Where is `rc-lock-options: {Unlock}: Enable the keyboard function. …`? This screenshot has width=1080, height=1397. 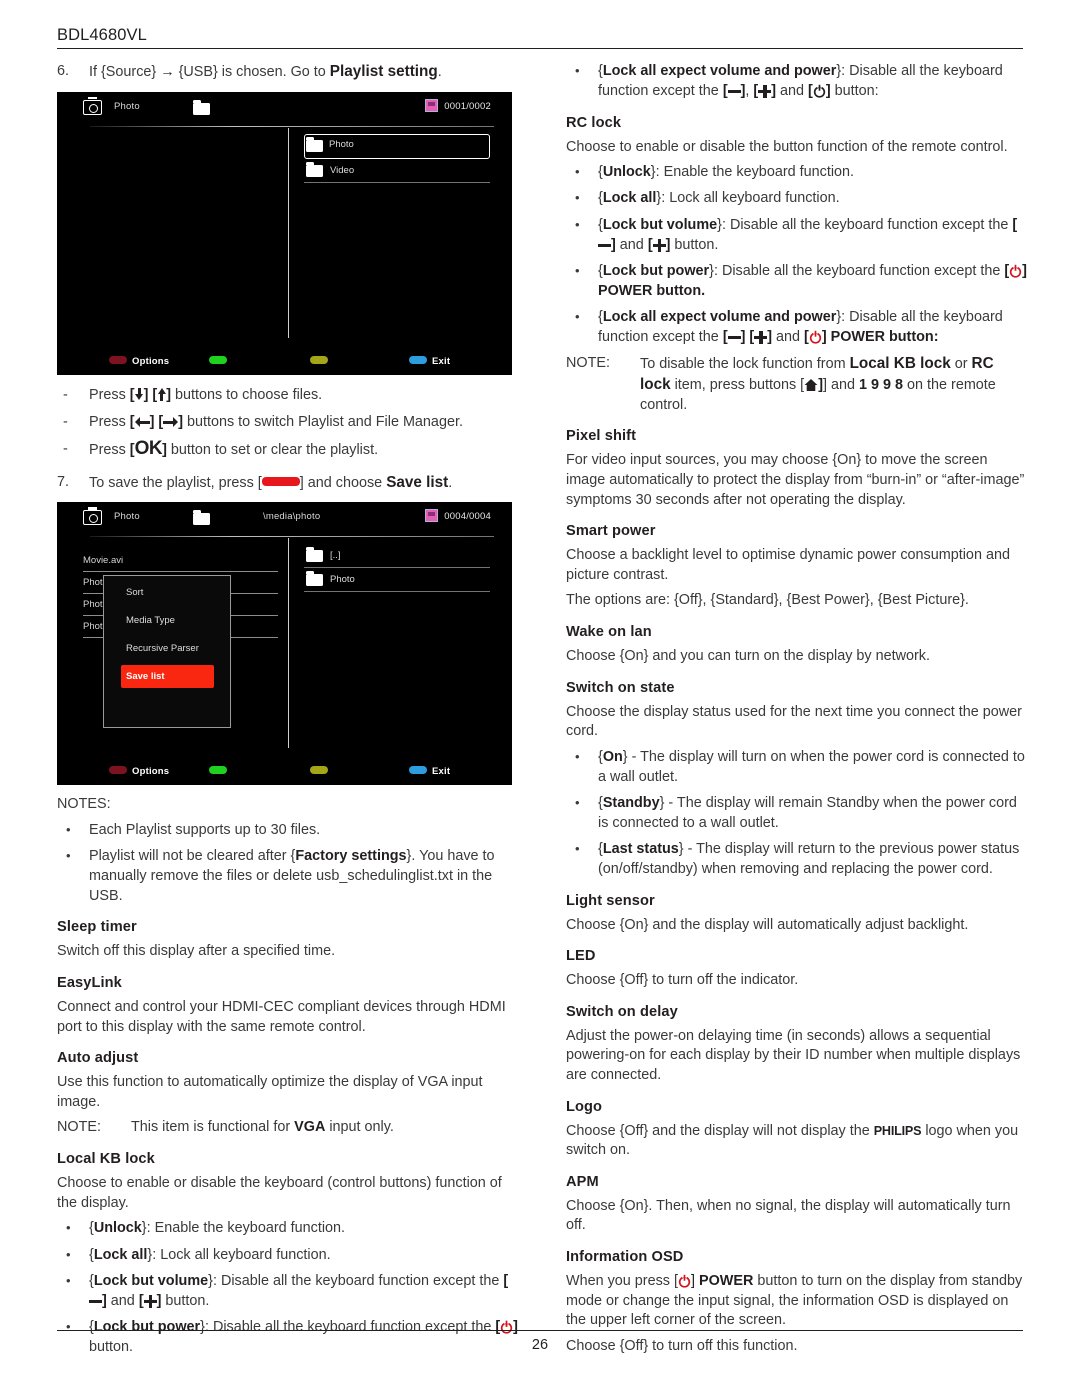
rc-lock-options: {Unlock}: Enable the keyboard function. … is located at coordinates (797, 254).